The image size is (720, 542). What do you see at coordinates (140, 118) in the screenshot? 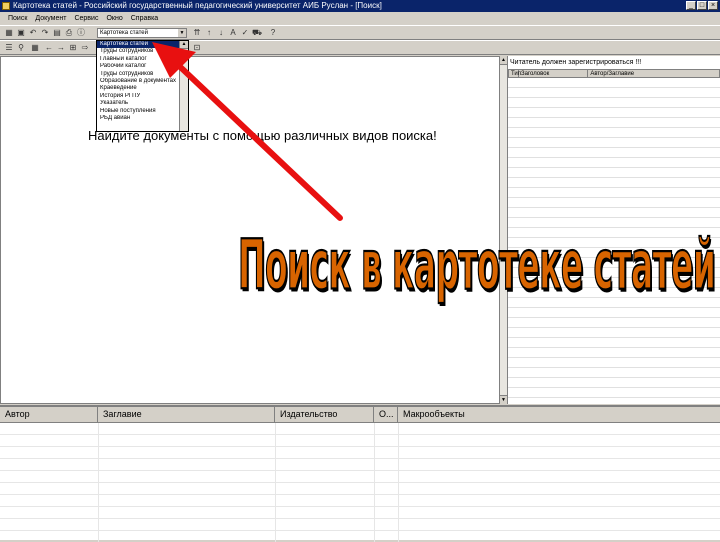
I see `dropdown-item: РБД авиан` at bounding box center [140, 118].